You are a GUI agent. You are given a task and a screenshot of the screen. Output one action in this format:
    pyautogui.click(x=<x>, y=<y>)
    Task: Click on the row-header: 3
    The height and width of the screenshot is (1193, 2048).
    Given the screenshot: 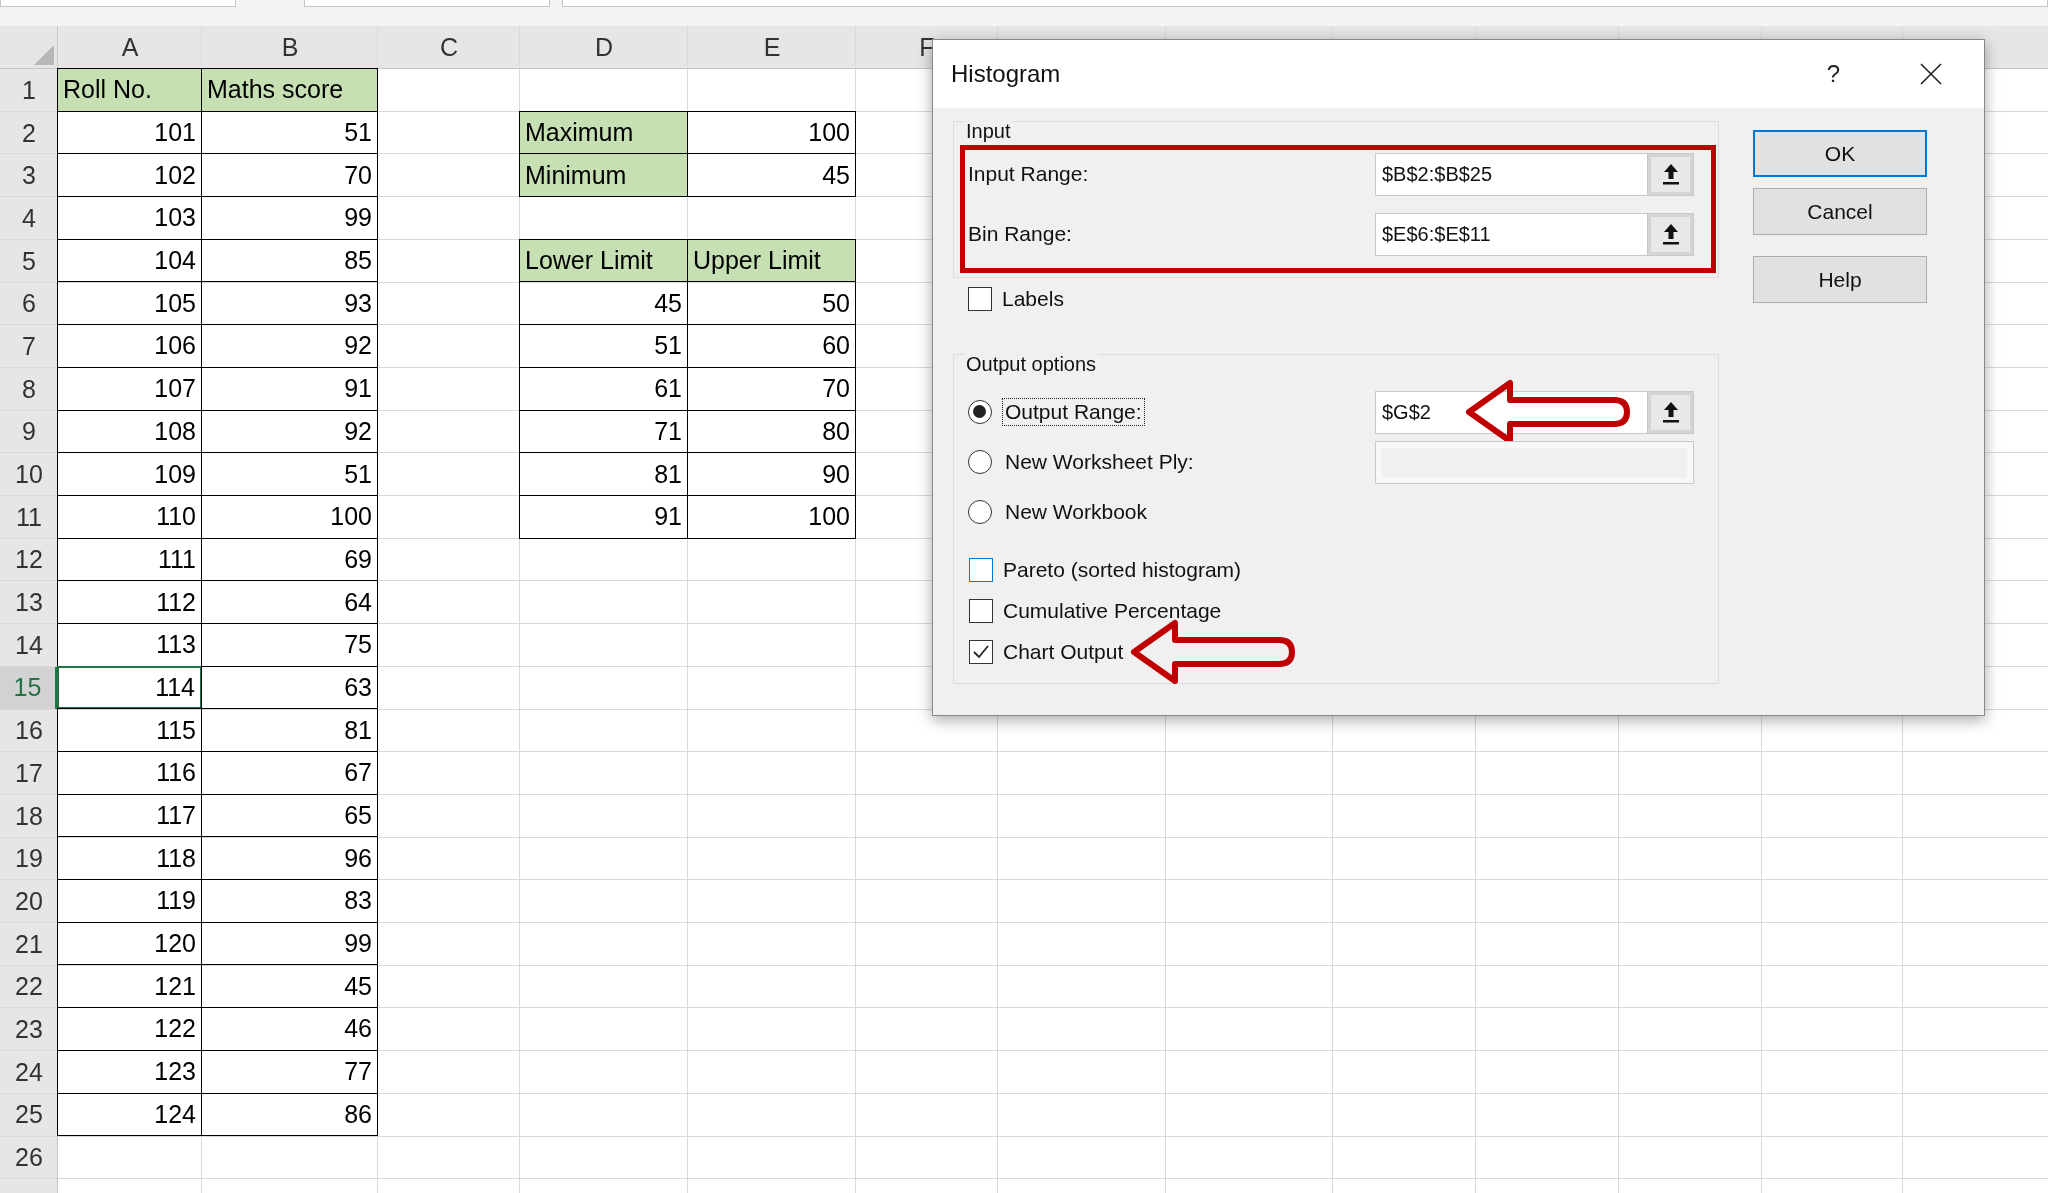 What is the action you would take?
    pyautogui.click(x=29, y=176)
    